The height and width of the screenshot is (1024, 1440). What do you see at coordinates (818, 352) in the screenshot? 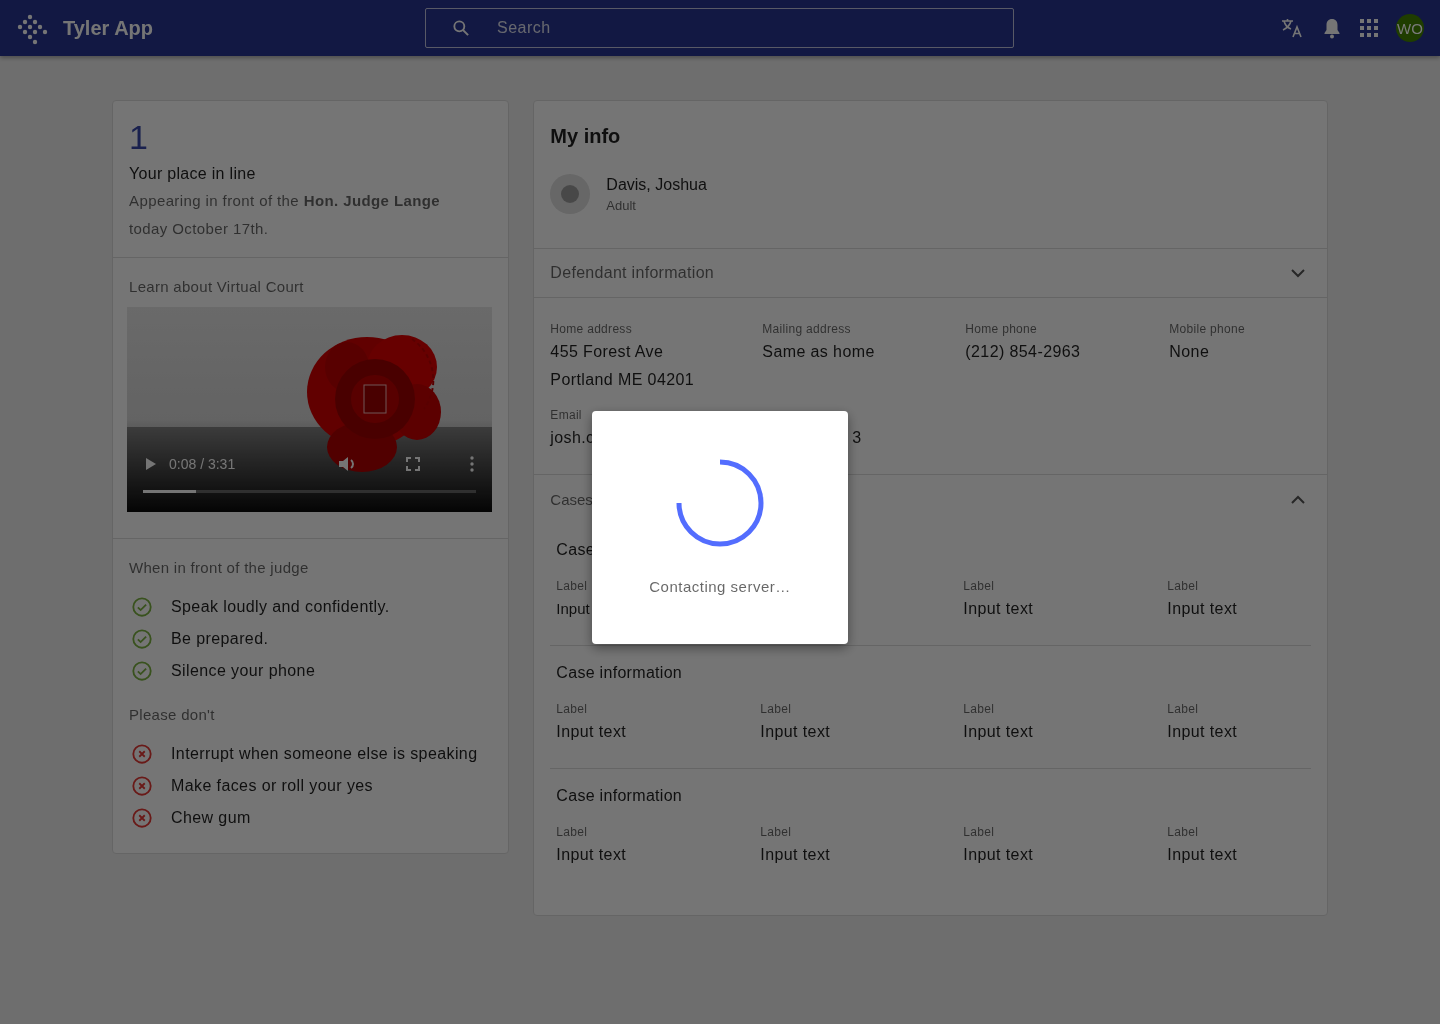
I see `field-value: Same as home` at bounding box center [818, 352].